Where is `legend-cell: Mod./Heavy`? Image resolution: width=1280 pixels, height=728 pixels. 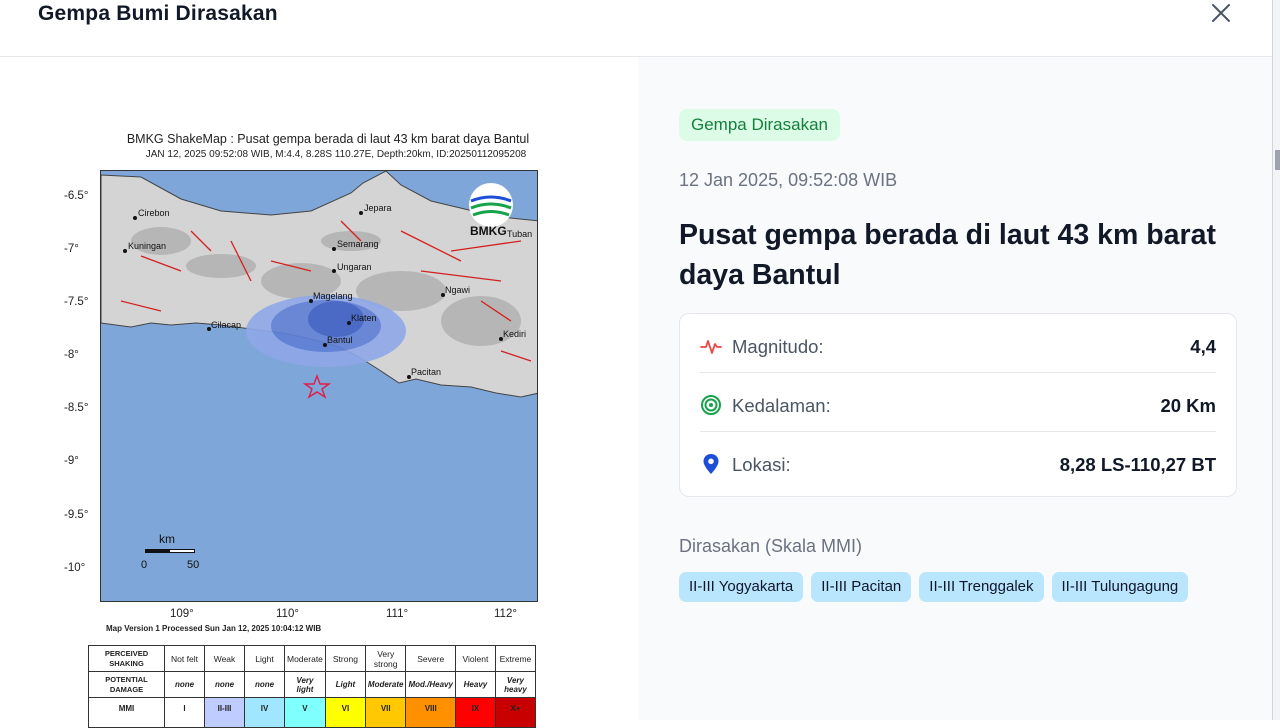
legend-cell: Mod./Heavy is located at coordinates (430, 684).